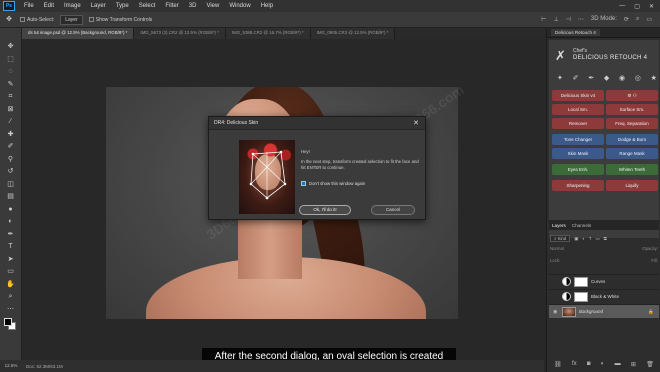 The height and width of the screenshot is (372, 660). Describe the element at coordinates (578, 109) in the screenshot. I see `local-smoothing-button: Local Sm.` at that location.